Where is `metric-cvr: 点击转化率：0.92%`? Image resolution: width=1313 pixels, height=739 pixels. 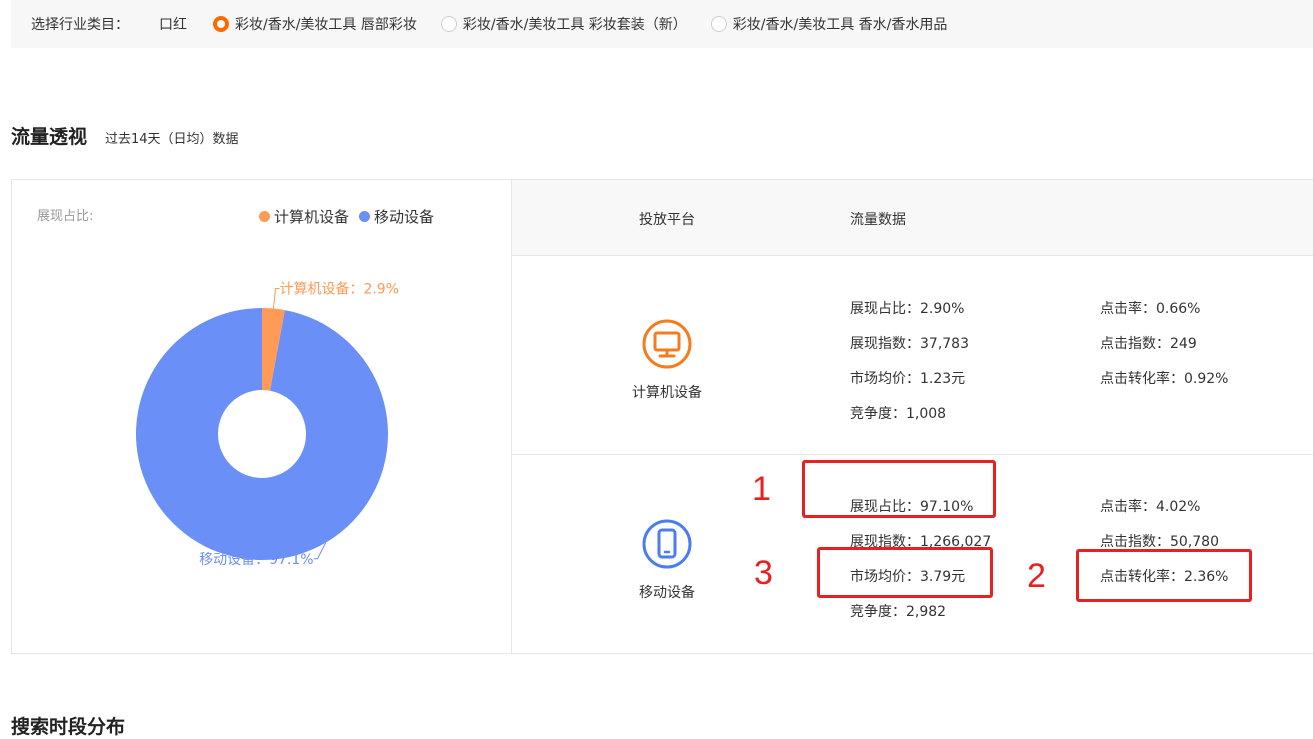
metric-cvr: 点击转化率：0.92% is located at coordinates (1164, 379).